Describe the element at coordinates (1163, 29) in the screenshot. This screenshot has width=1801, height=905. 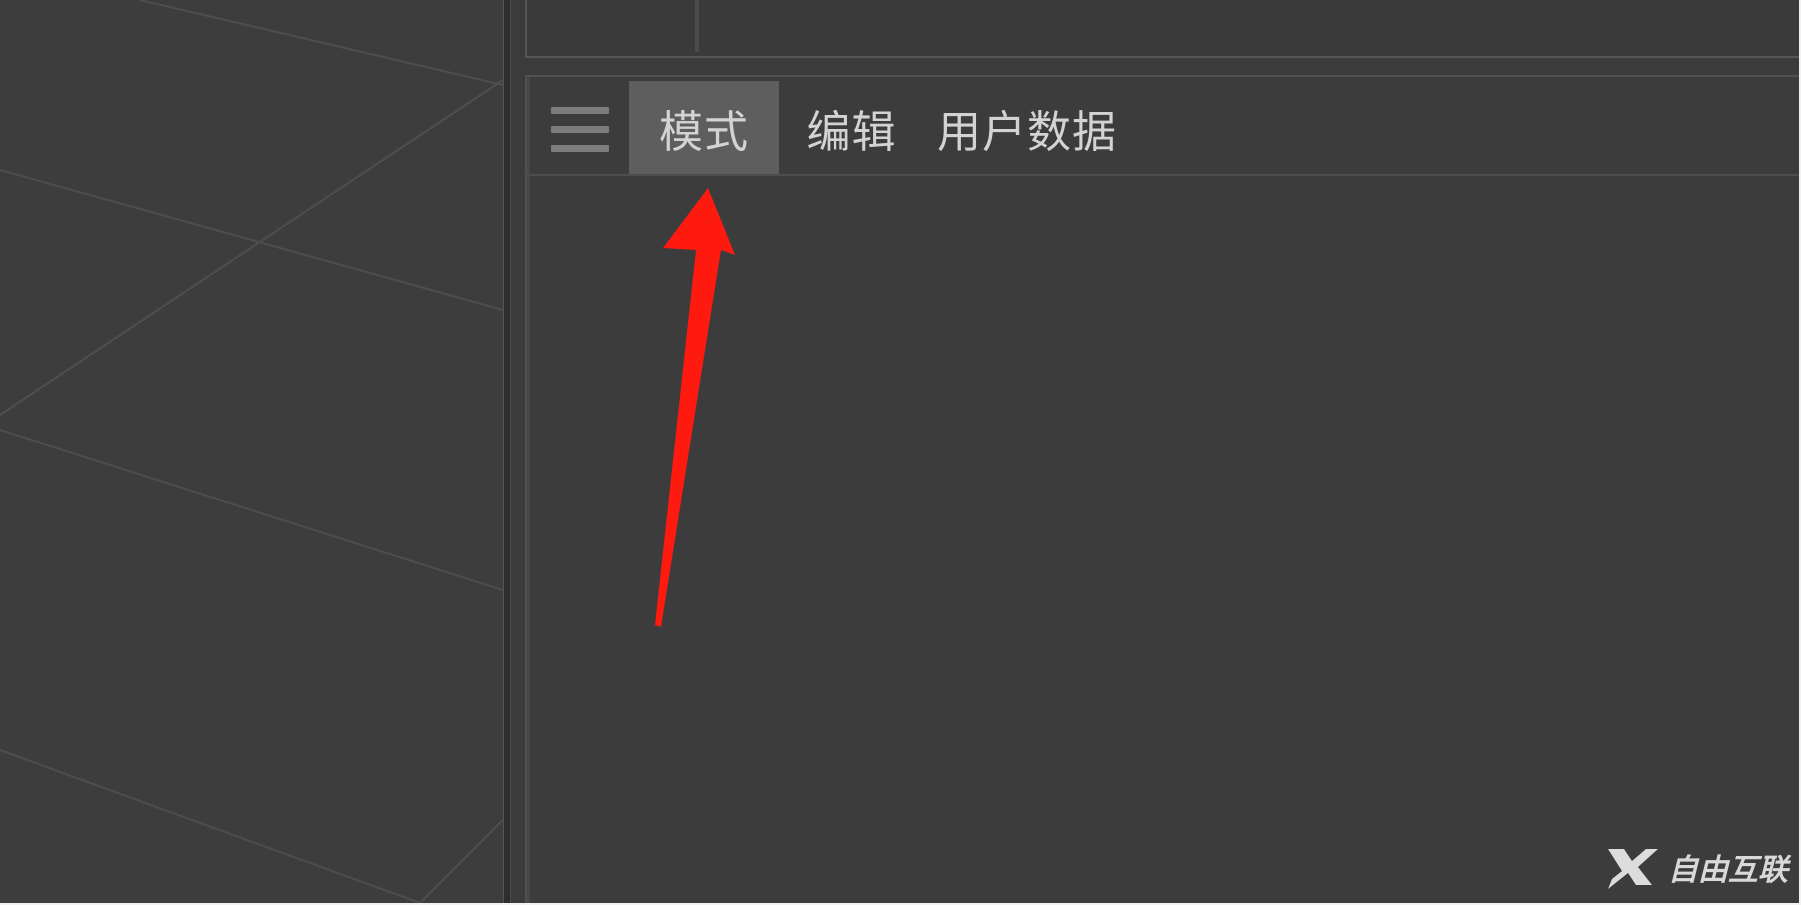
I see `top-panel` at that location.